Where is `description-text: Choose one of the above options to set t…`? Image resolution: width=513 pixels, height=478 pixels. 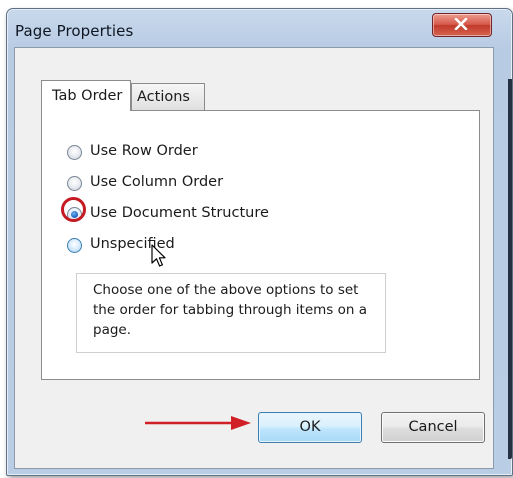
description-text: Choose one of the above options to set t… is located at coordinates (230, 310).